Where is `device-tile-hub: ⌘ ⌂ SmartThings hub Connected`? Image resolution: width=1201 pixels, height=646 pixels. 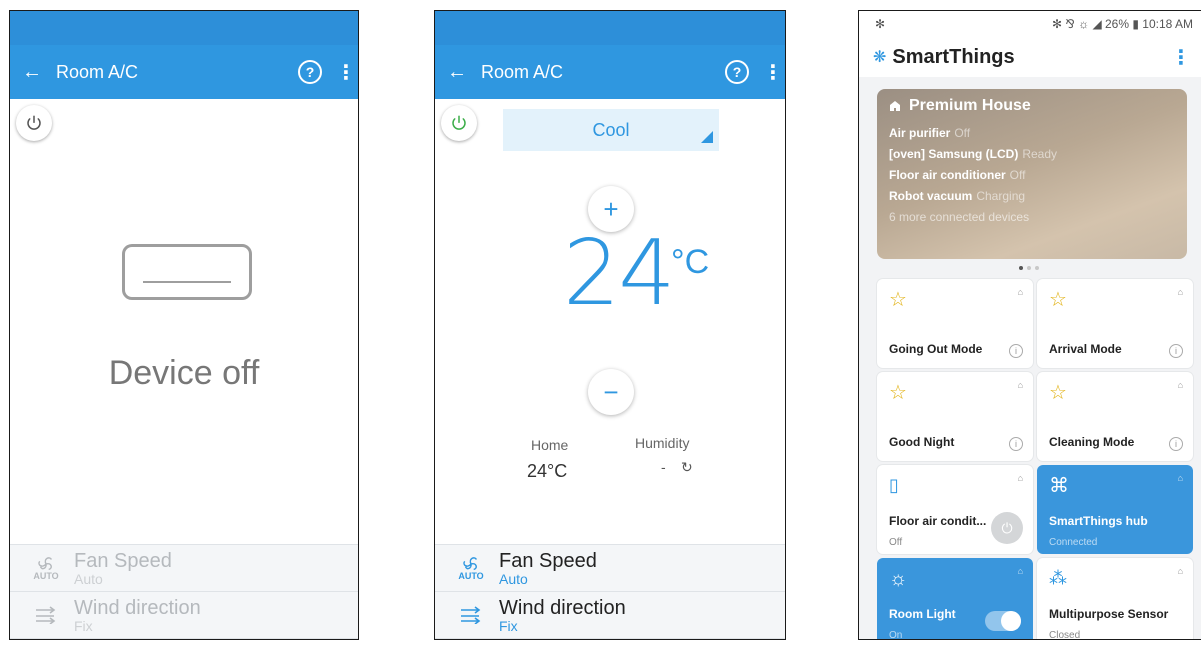
device-tile-hub: ⌘ ⌂ SmartThings hub Connected is located at coordinates (1115, 509).